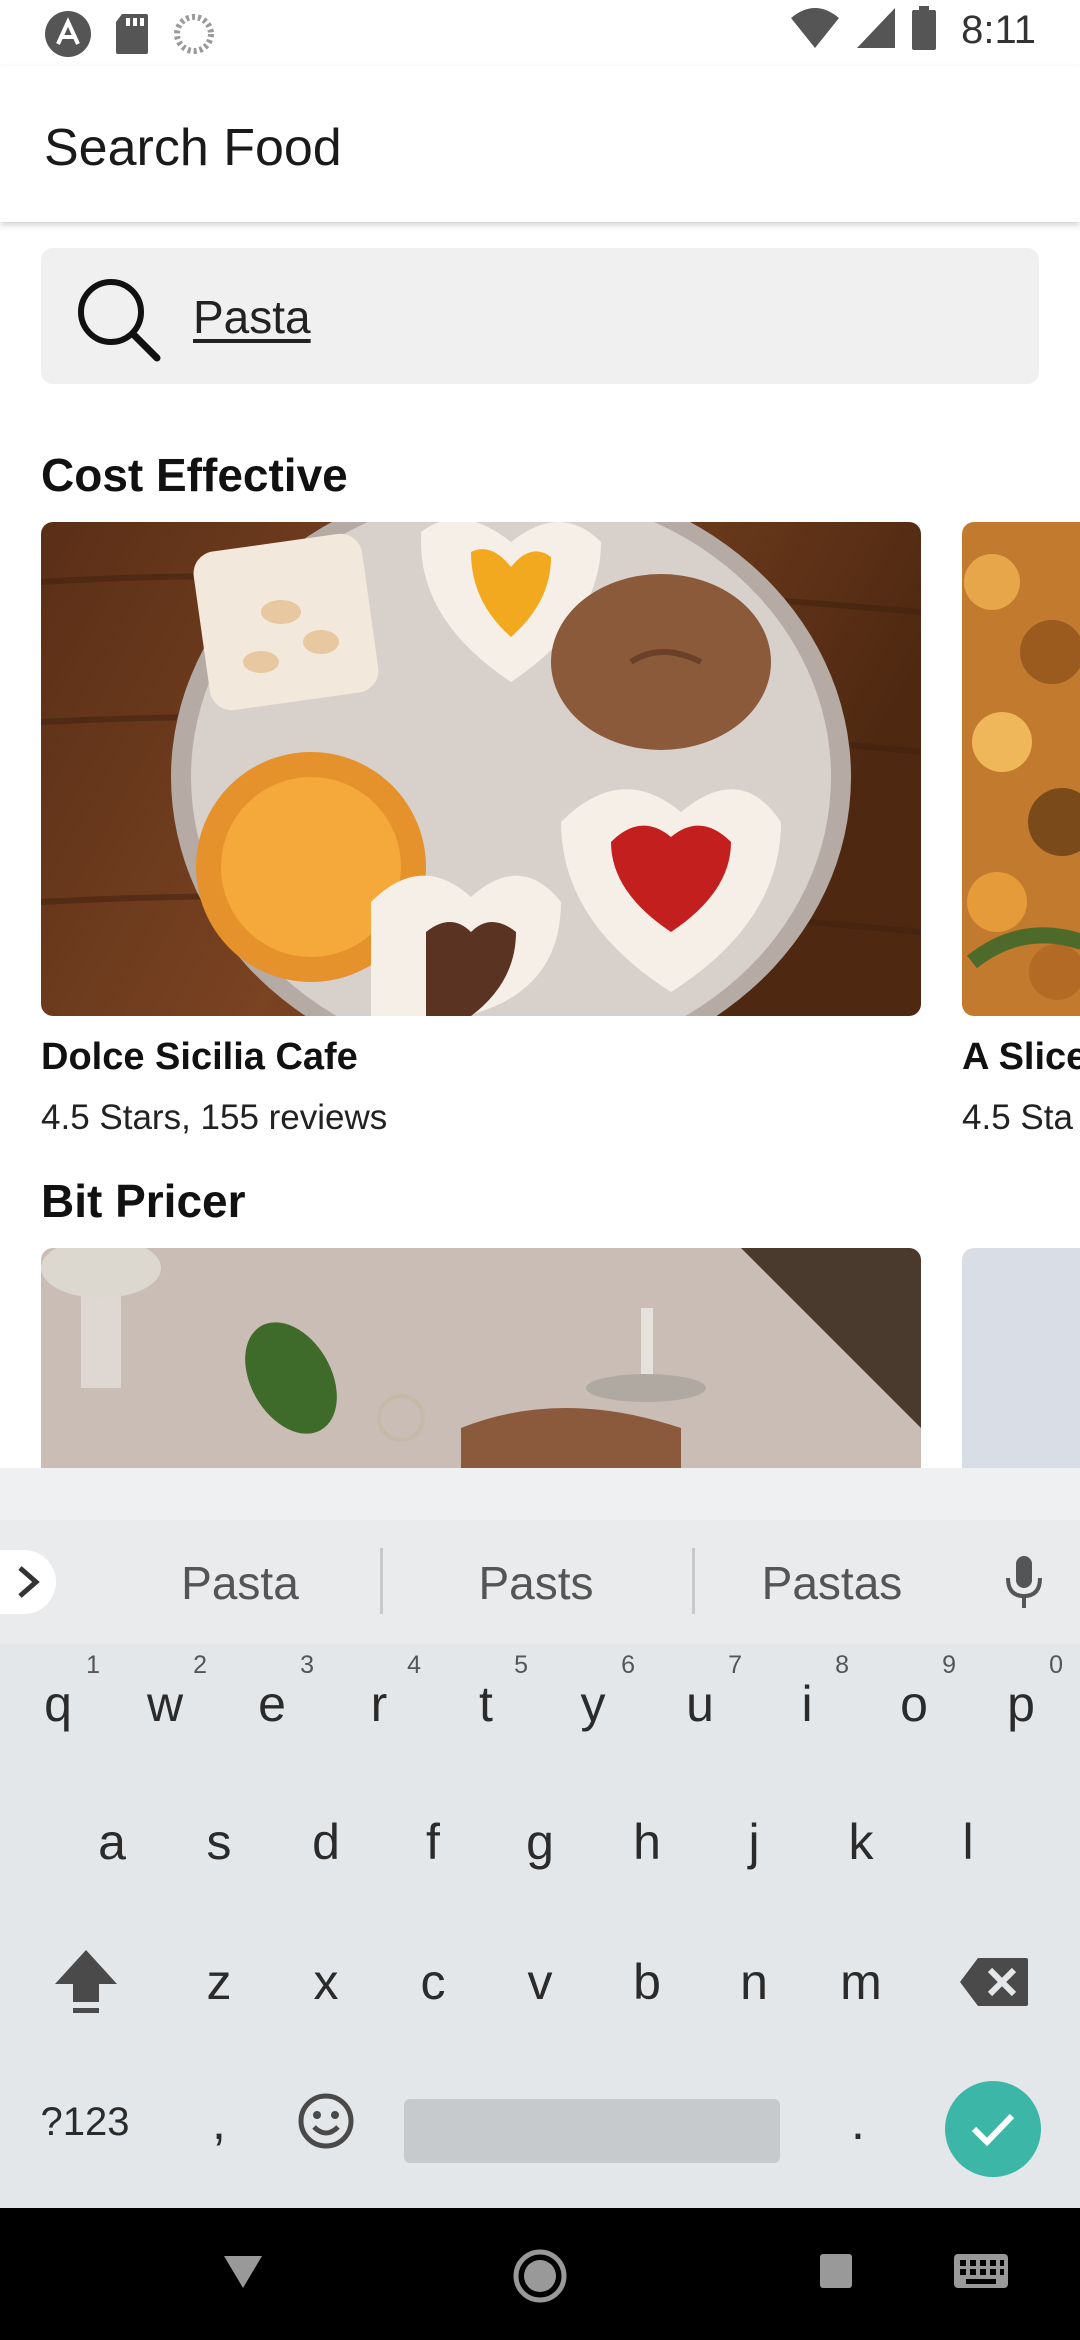 This screenshot has width=1080, height=2340. I want to click on key-q: q1, so click(58, 1704).